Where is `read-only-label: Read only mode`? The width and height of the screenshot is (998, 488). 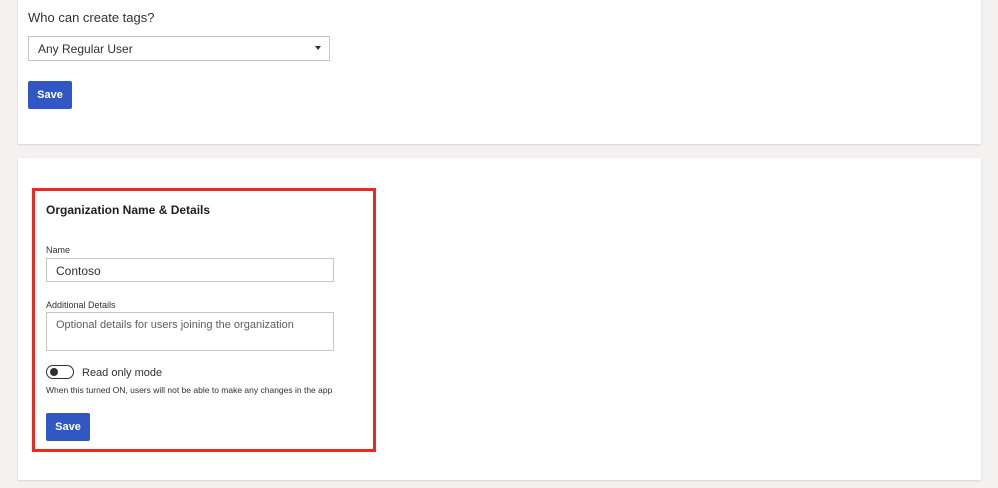
read-only-label: Read only mode is located at coordinates (122, 373).